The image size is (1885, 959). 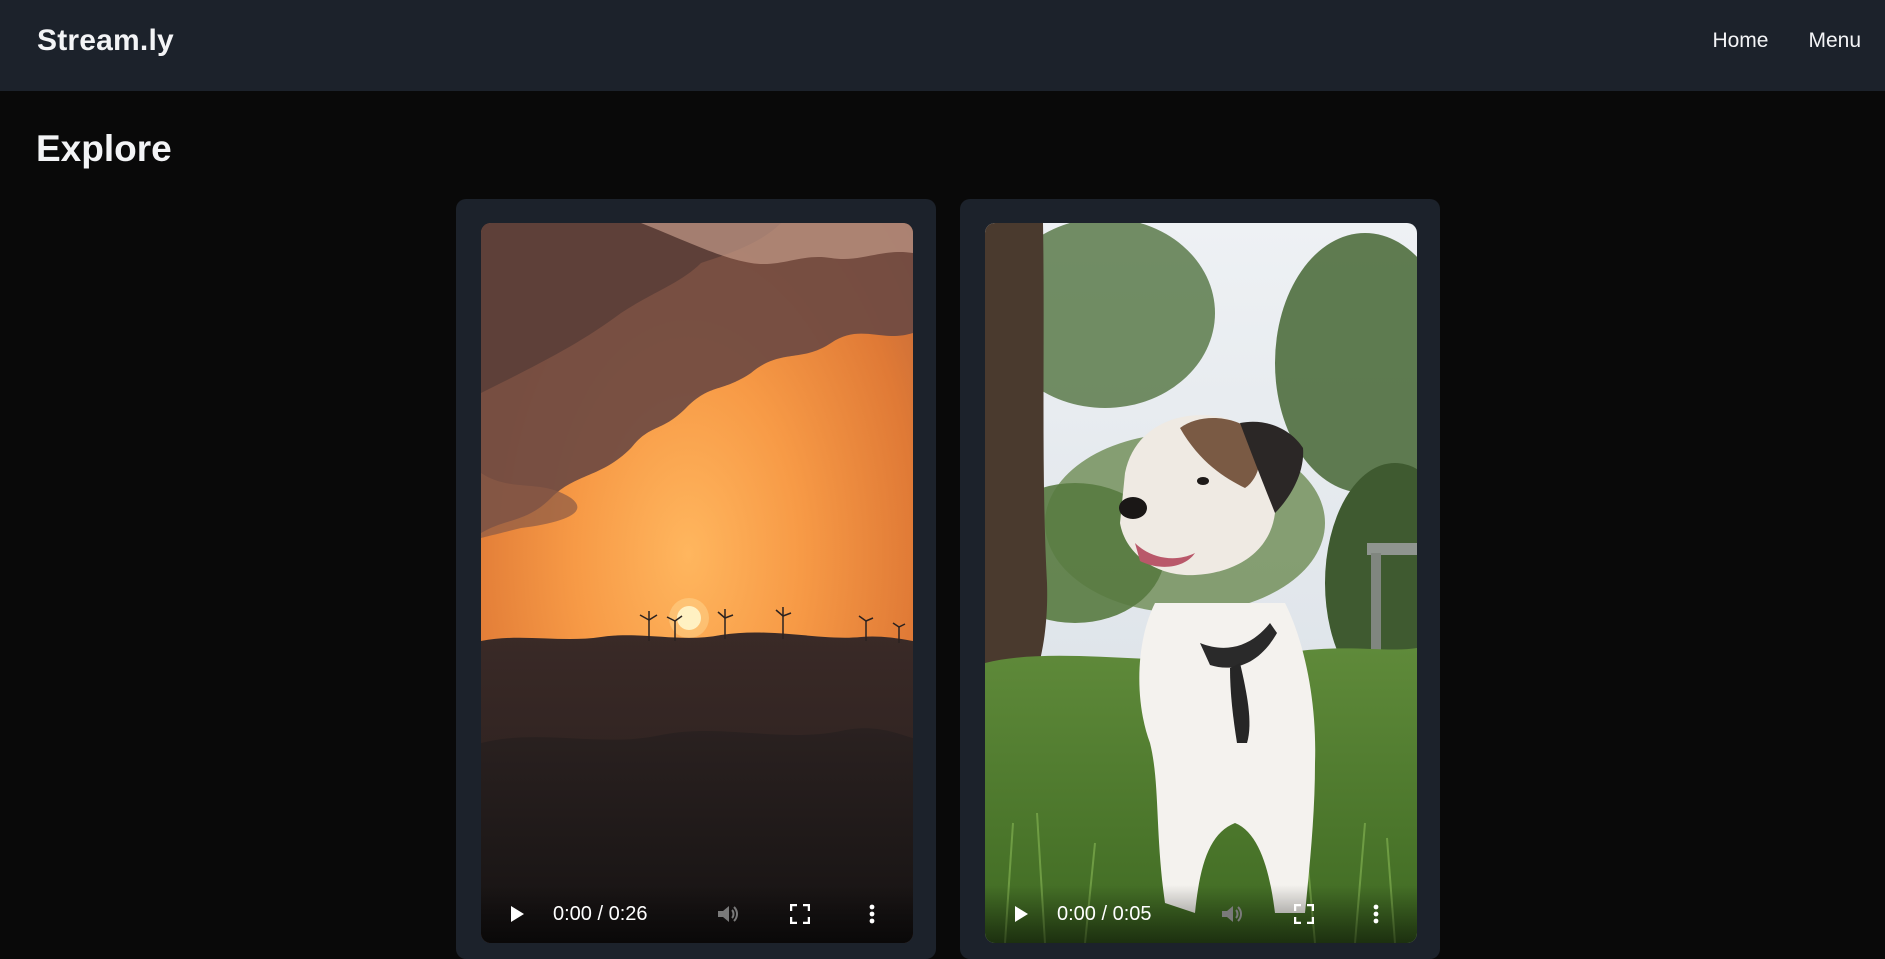 What do you see at coordinates (697, 914) in the screenshot?
I see `video-controls: 0:00 / 0:26` at bounding box center [697, 914].